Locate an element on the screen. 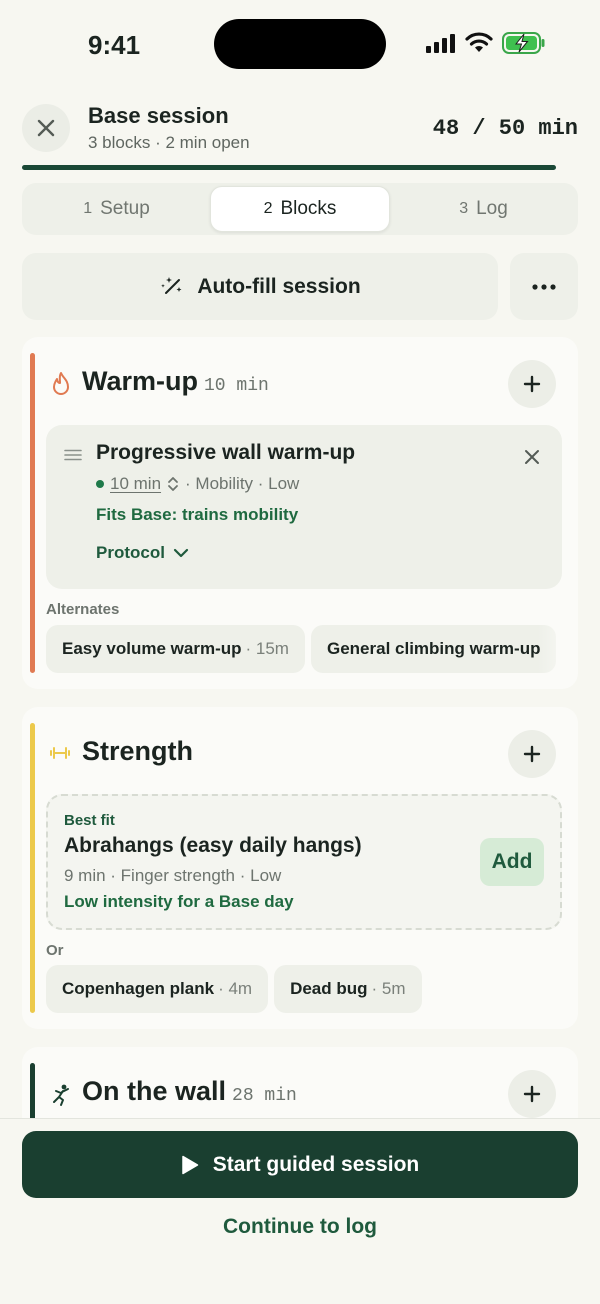 Image resolution: width=600 pixels, height=1304 pixels. chip-name: Easy volume warm-up is located at coordinates (152, 648).